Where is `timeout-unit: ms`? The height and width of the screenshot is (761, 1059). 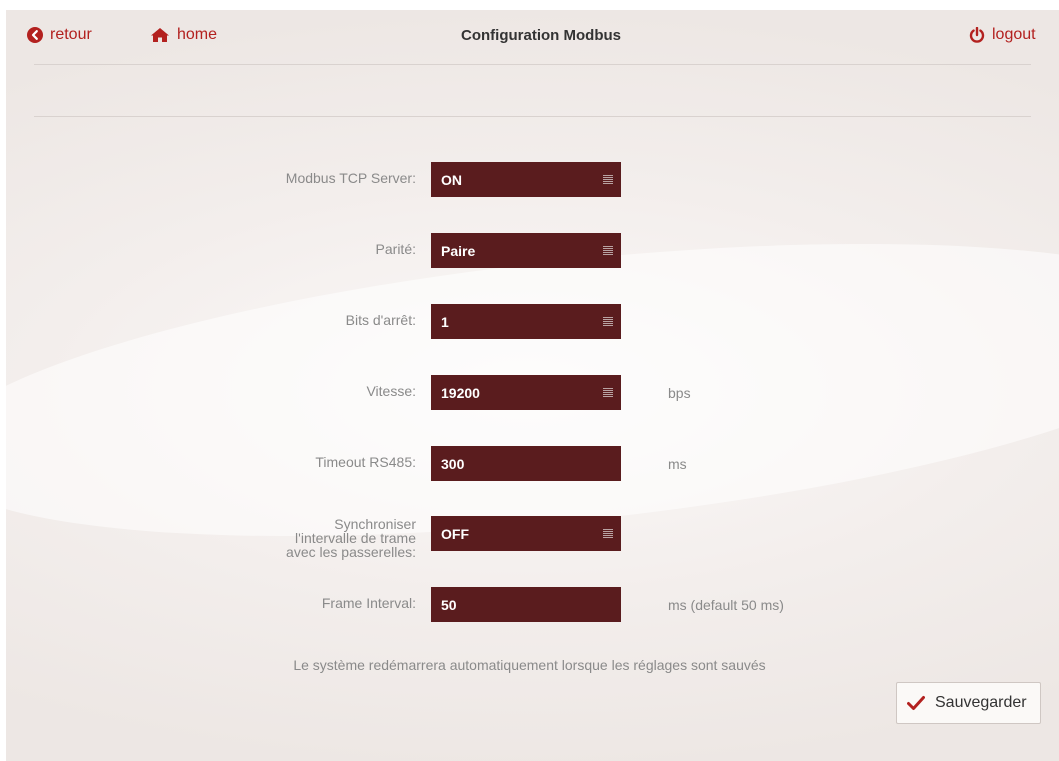 timeout-unit: ms is located at coordinates (677, 464).